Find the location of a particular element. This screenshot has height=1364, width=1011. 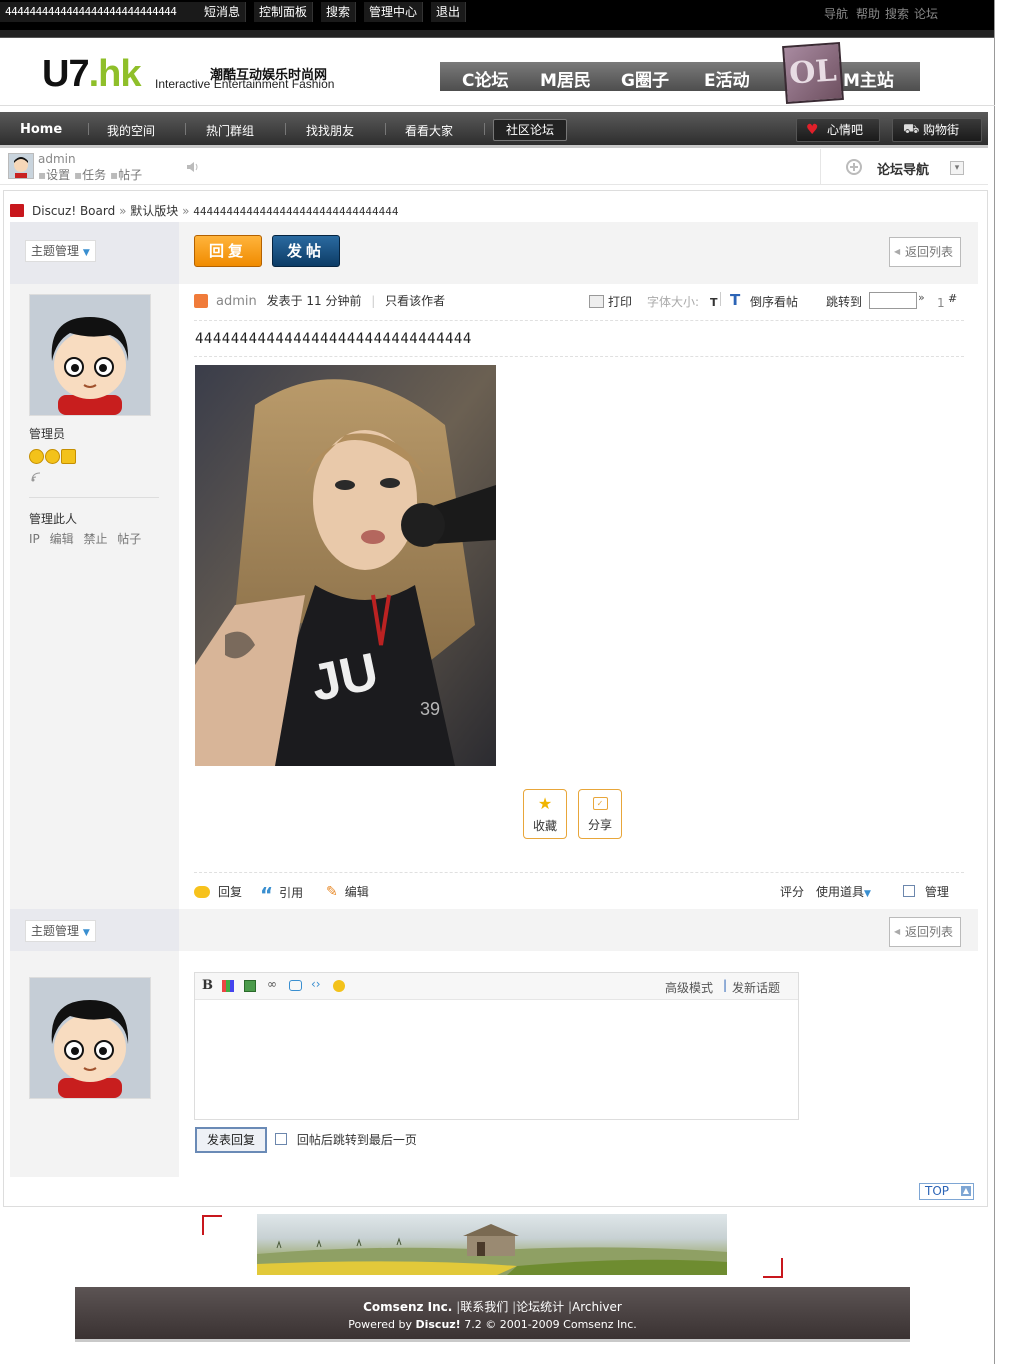

jump-last-checkbox is located at coordinates (281, 1139).